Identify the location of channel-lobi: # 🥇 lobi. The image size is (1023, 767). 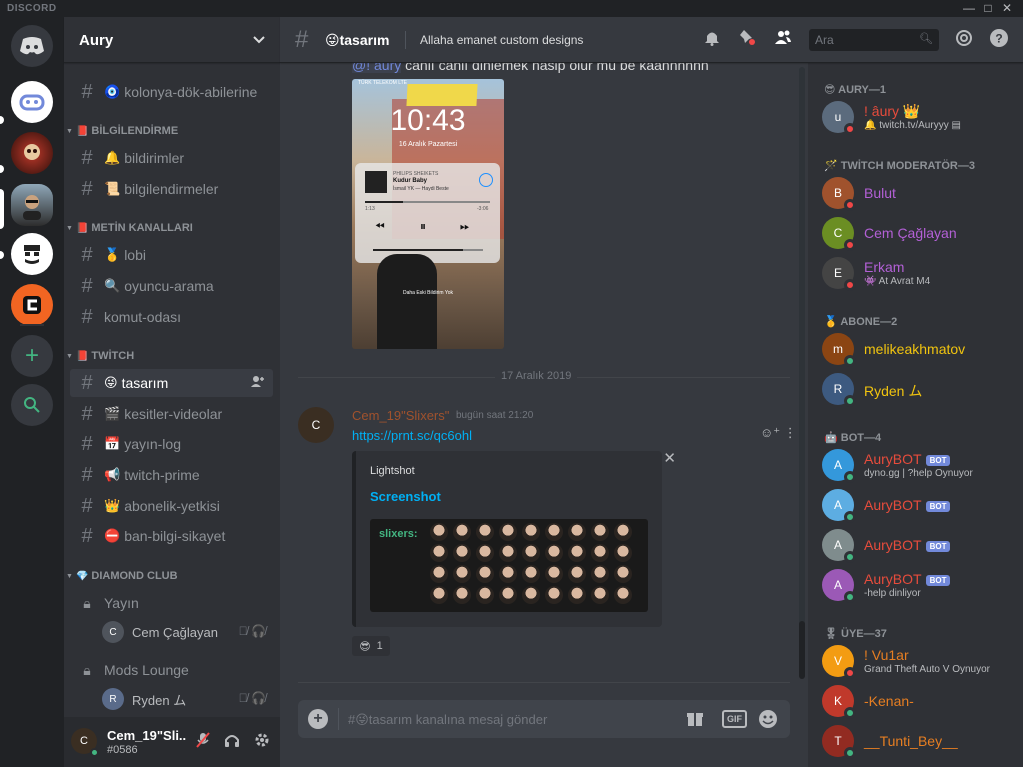
(171, 255).